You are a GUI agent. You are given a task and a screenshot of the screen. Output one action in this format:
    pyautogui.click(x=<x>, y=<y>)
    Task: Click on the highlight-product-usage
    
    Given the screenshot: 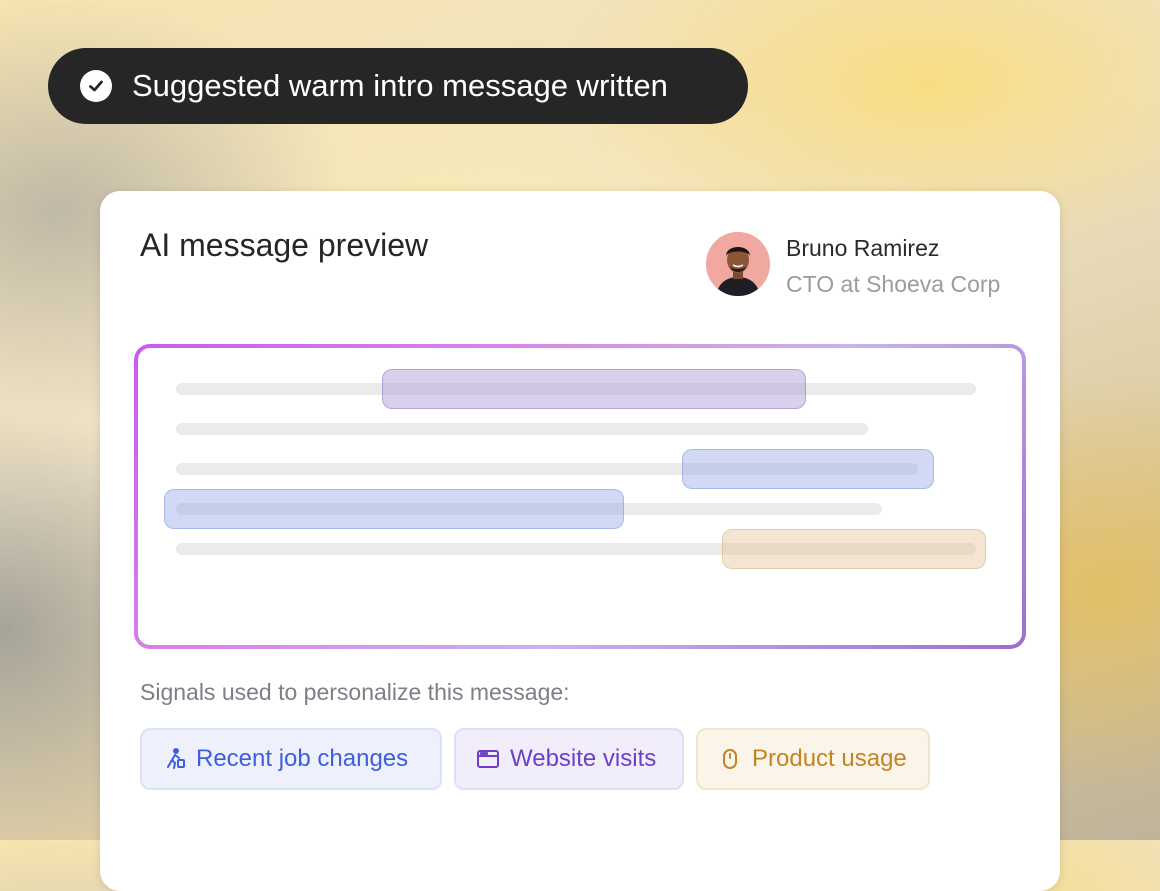 What is the action you would take?
    pyautogui.click(x=854, y=549)
    